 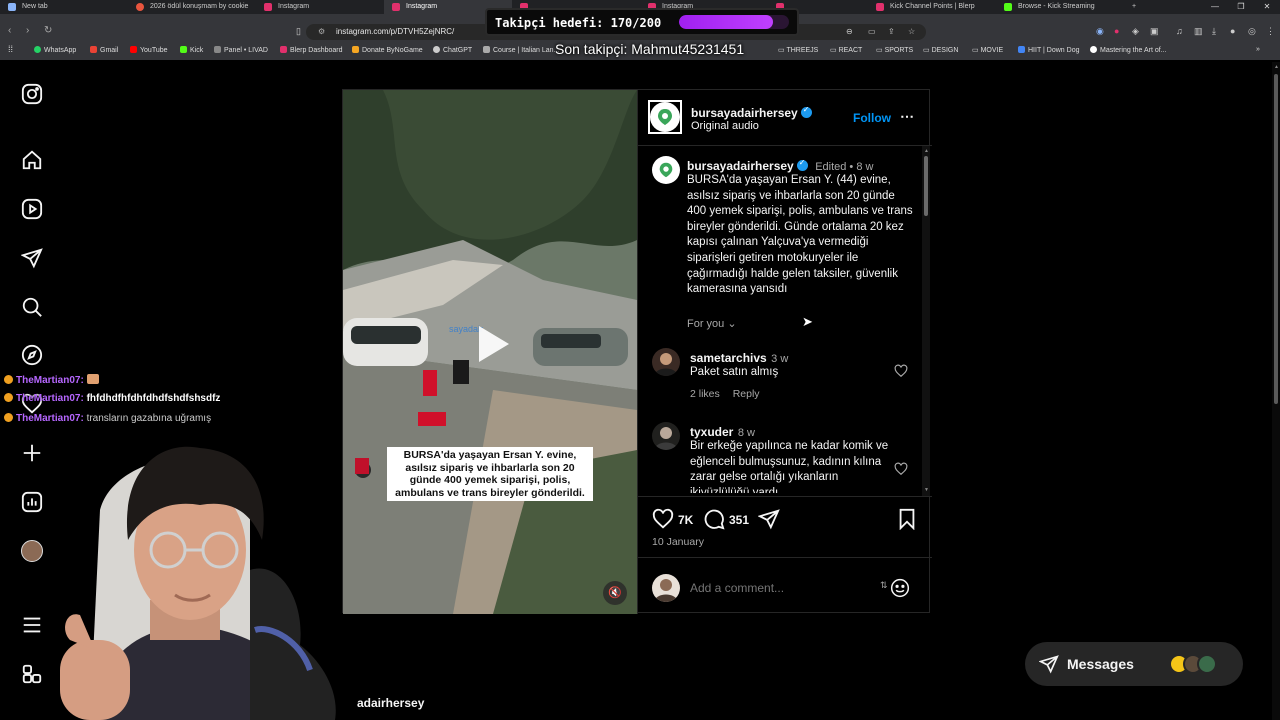 What do you see at coordinates (940, 50) in the screenshot?
I see `bookmark-folder: ▭ DESIGN` at bounding box center [940, 50].